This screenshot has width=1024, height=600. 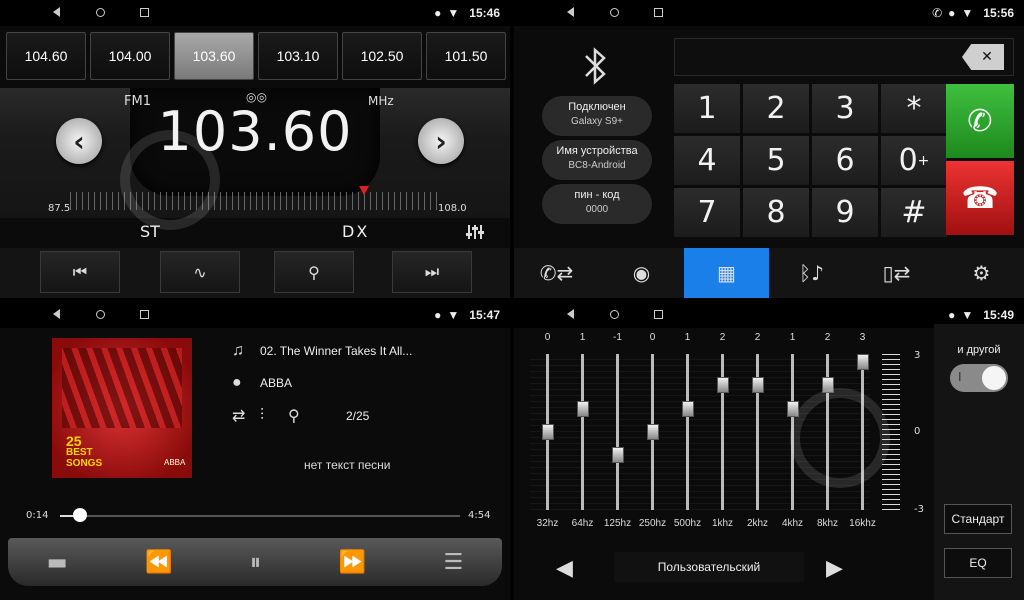 I want to click on nav-buttons, so click(x=614, y=315).